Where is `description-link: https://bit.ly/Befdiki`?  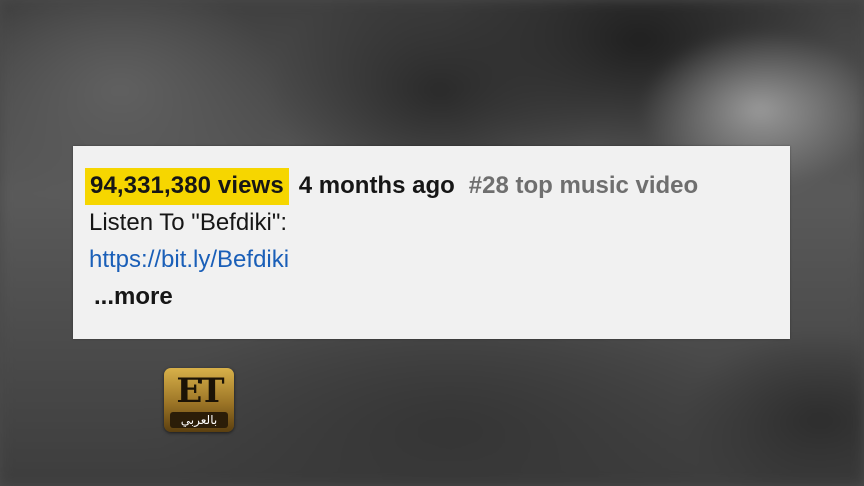 description-link: https://bit.ly/Befdiki is located at coordinates (189, 260).